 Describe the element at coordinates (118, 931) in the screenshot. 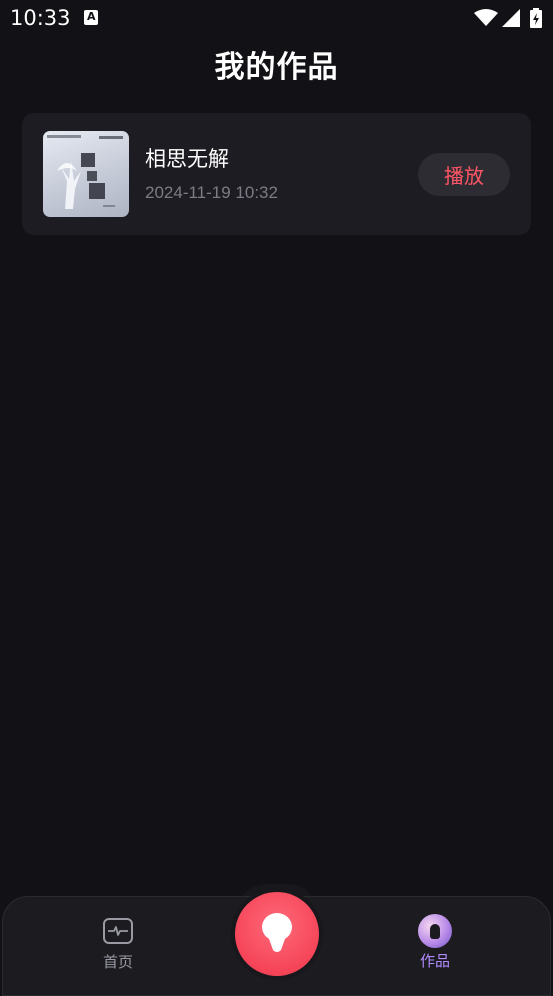

I see `home-pulse-icon` at that location.